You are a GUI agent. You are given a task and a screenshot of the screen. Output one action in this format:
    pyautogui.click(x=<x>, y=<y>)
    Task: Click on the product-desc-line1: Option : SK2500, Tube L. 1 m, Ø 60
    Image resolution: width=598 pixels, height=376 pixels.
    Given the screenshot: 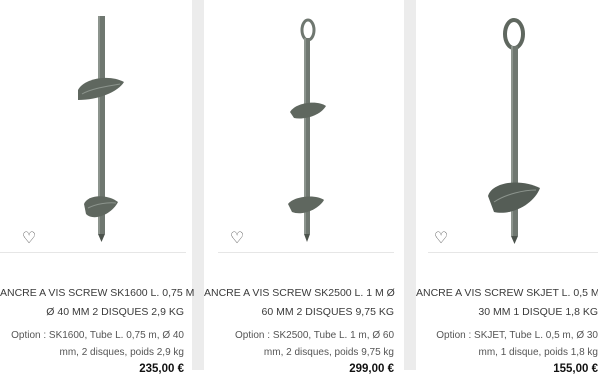 What is the action you would take?
    pyautogui.click(x=314, y=335)
    